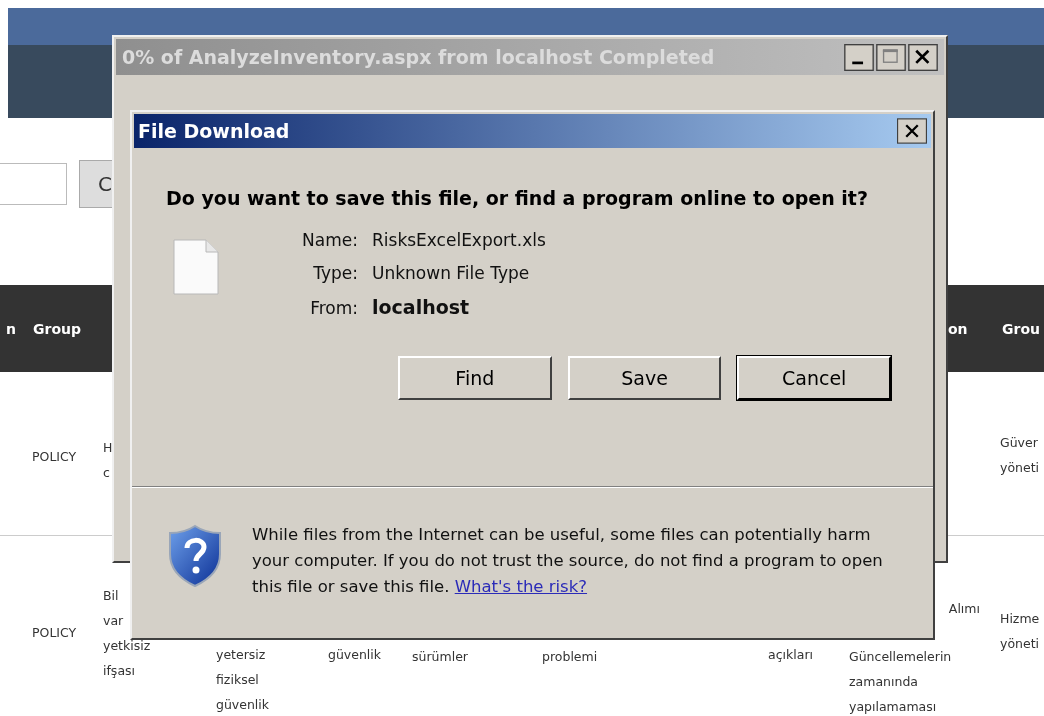  Describe the element at coordinates (790, 655) in the screenshot. I see `table-cell-text: açıkları` at that location.